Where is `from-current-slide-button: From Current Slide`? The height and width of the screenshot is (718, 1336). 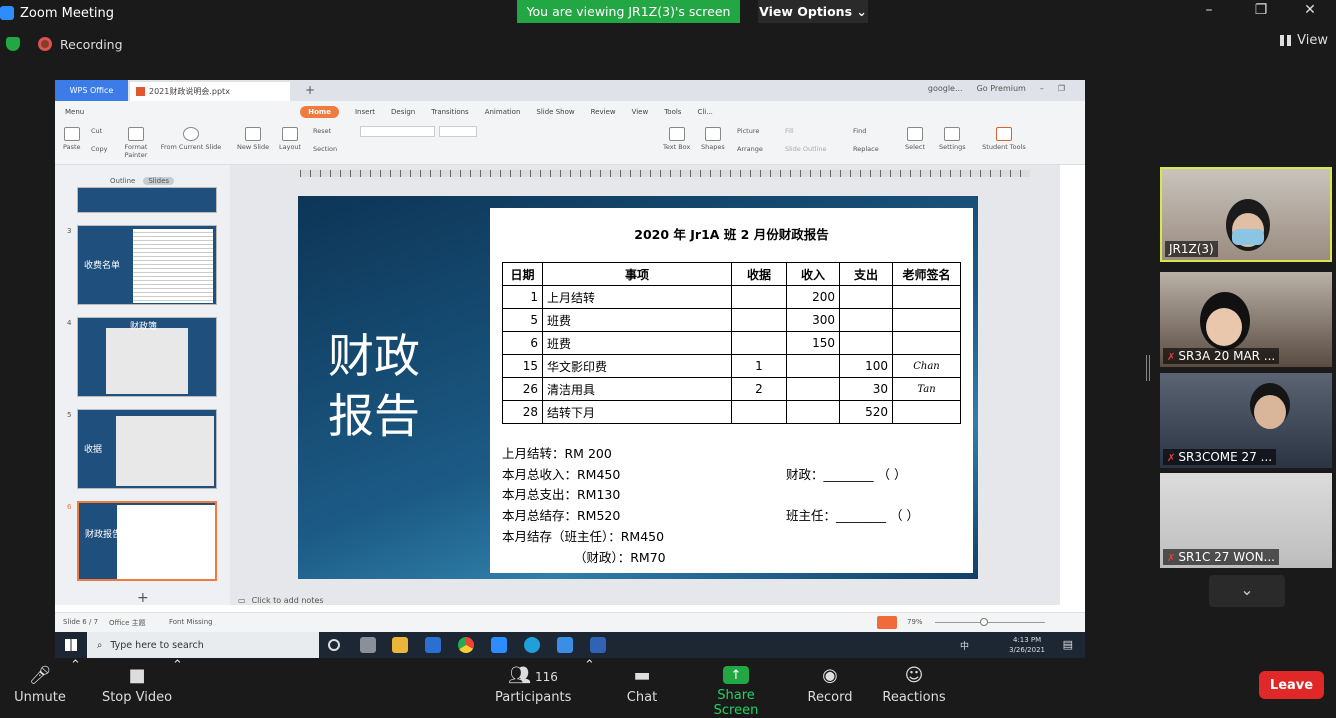 from-current-slide-button: From Current Slide is located at coordinates (191, 139).